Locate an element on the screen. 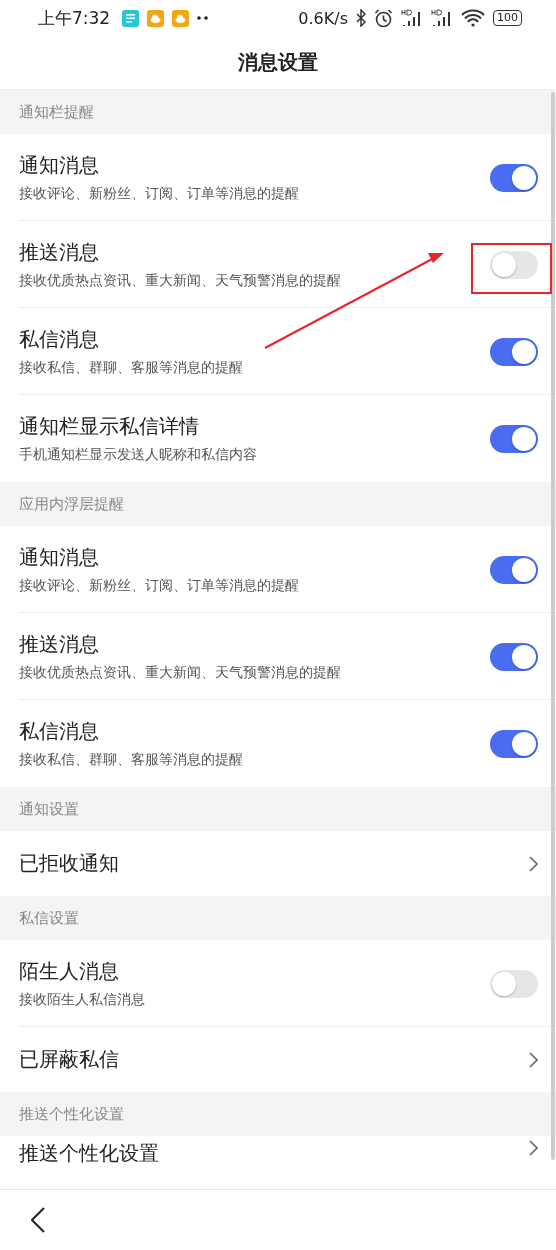 The height and width of the screenshot is (1250, 556). setting-title: 已拒收通知 is located at coordinates (69, 863).